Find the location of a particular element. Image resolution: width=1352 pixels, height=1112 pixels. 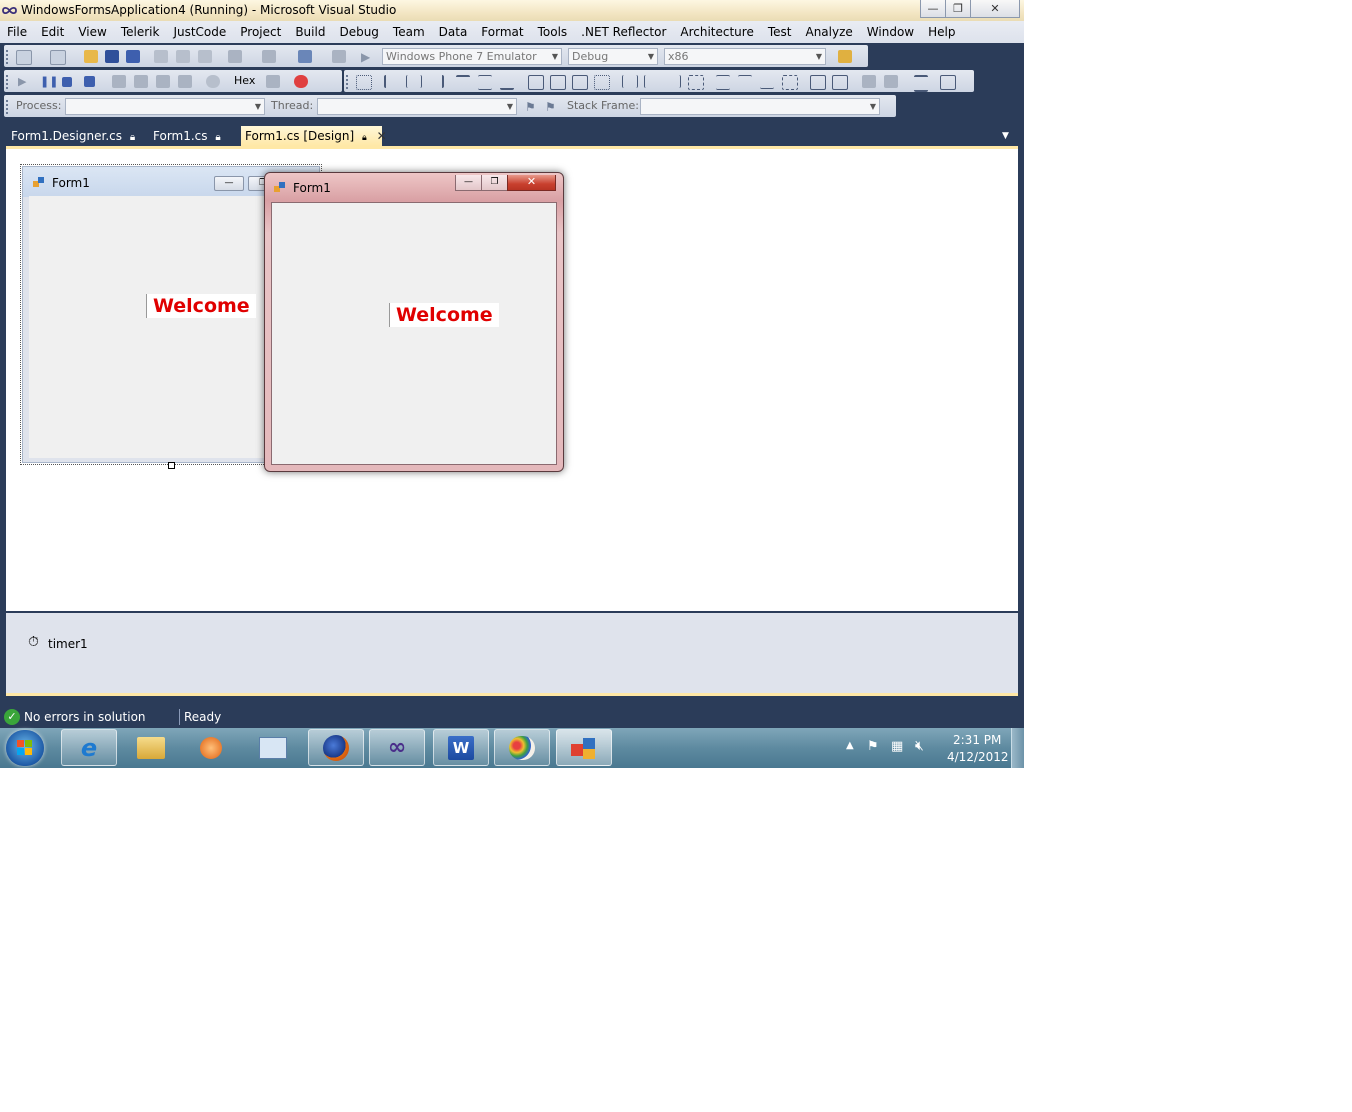

send-to-back-icon is located at coordinates (891, 81).